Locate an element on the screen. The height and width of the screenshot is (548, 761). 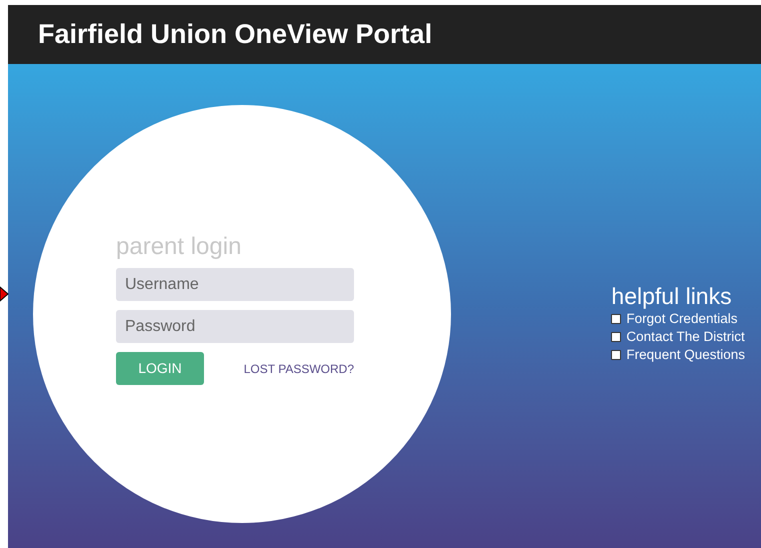
lost-password-link: LOST PASSWORD? is located at coordinates (299, 369).